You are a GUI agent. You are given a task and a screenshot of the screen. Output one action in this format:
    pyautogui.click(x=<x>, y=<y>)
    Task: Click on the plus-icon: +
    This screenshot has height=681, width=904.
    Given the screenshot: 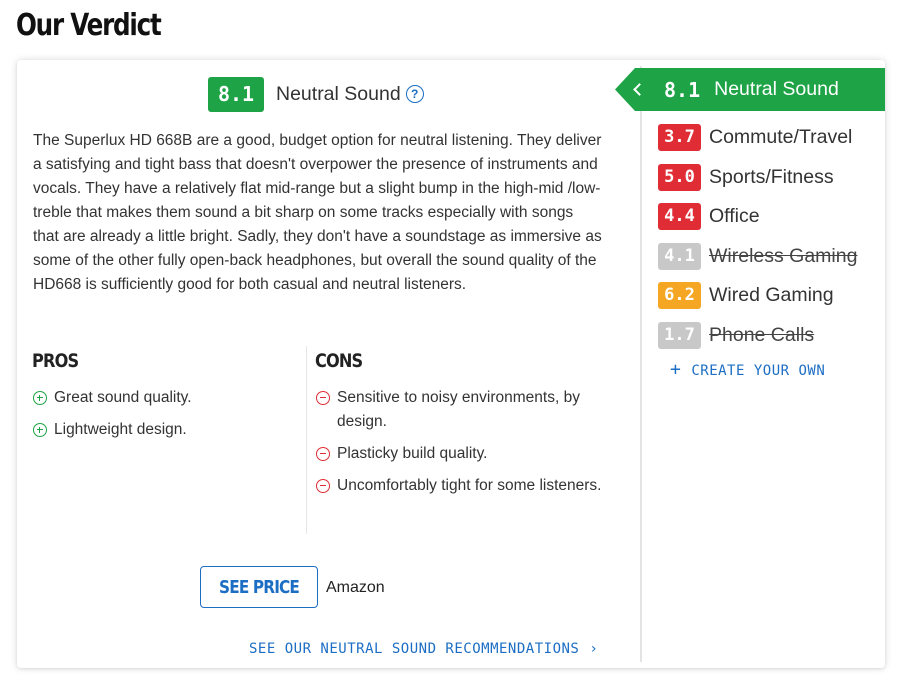 What is the action you would take?
    pyautogui.click(x=676, y=369)
    